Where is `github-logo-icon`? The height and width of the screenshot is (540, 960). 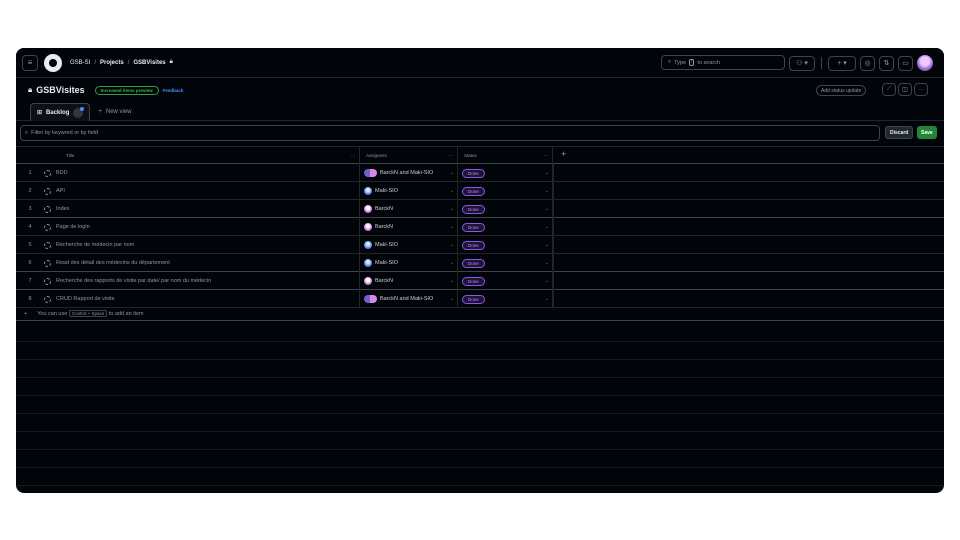
github-logo-icon is located at coordinates (53, 62).